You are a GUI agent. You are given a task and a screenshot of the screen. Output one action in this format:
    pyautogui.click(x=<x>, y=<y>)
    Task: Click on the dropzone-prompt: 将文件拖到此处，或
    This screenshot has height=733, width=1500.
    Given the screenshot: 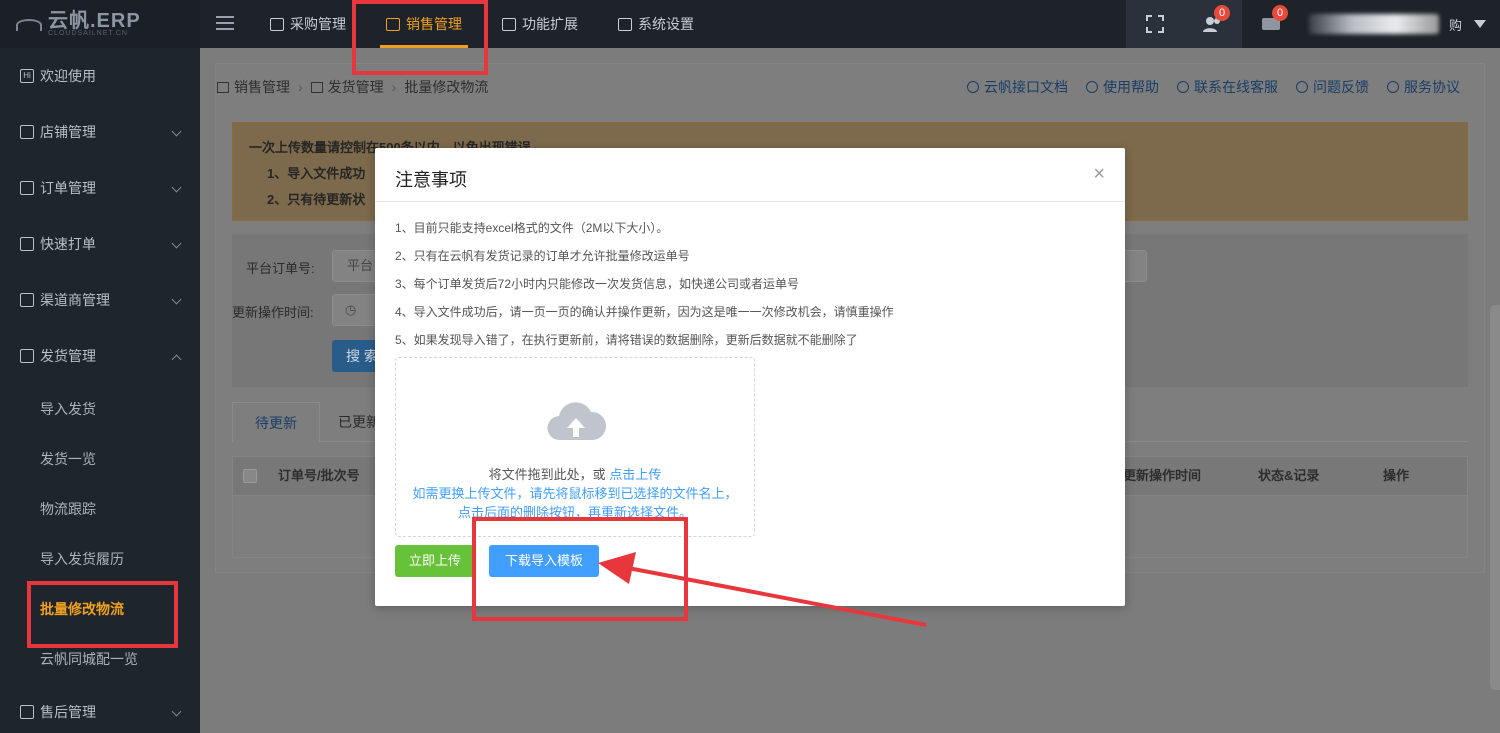 What is the action you would take?
    pyautogui.click(x=547, y=474)
    